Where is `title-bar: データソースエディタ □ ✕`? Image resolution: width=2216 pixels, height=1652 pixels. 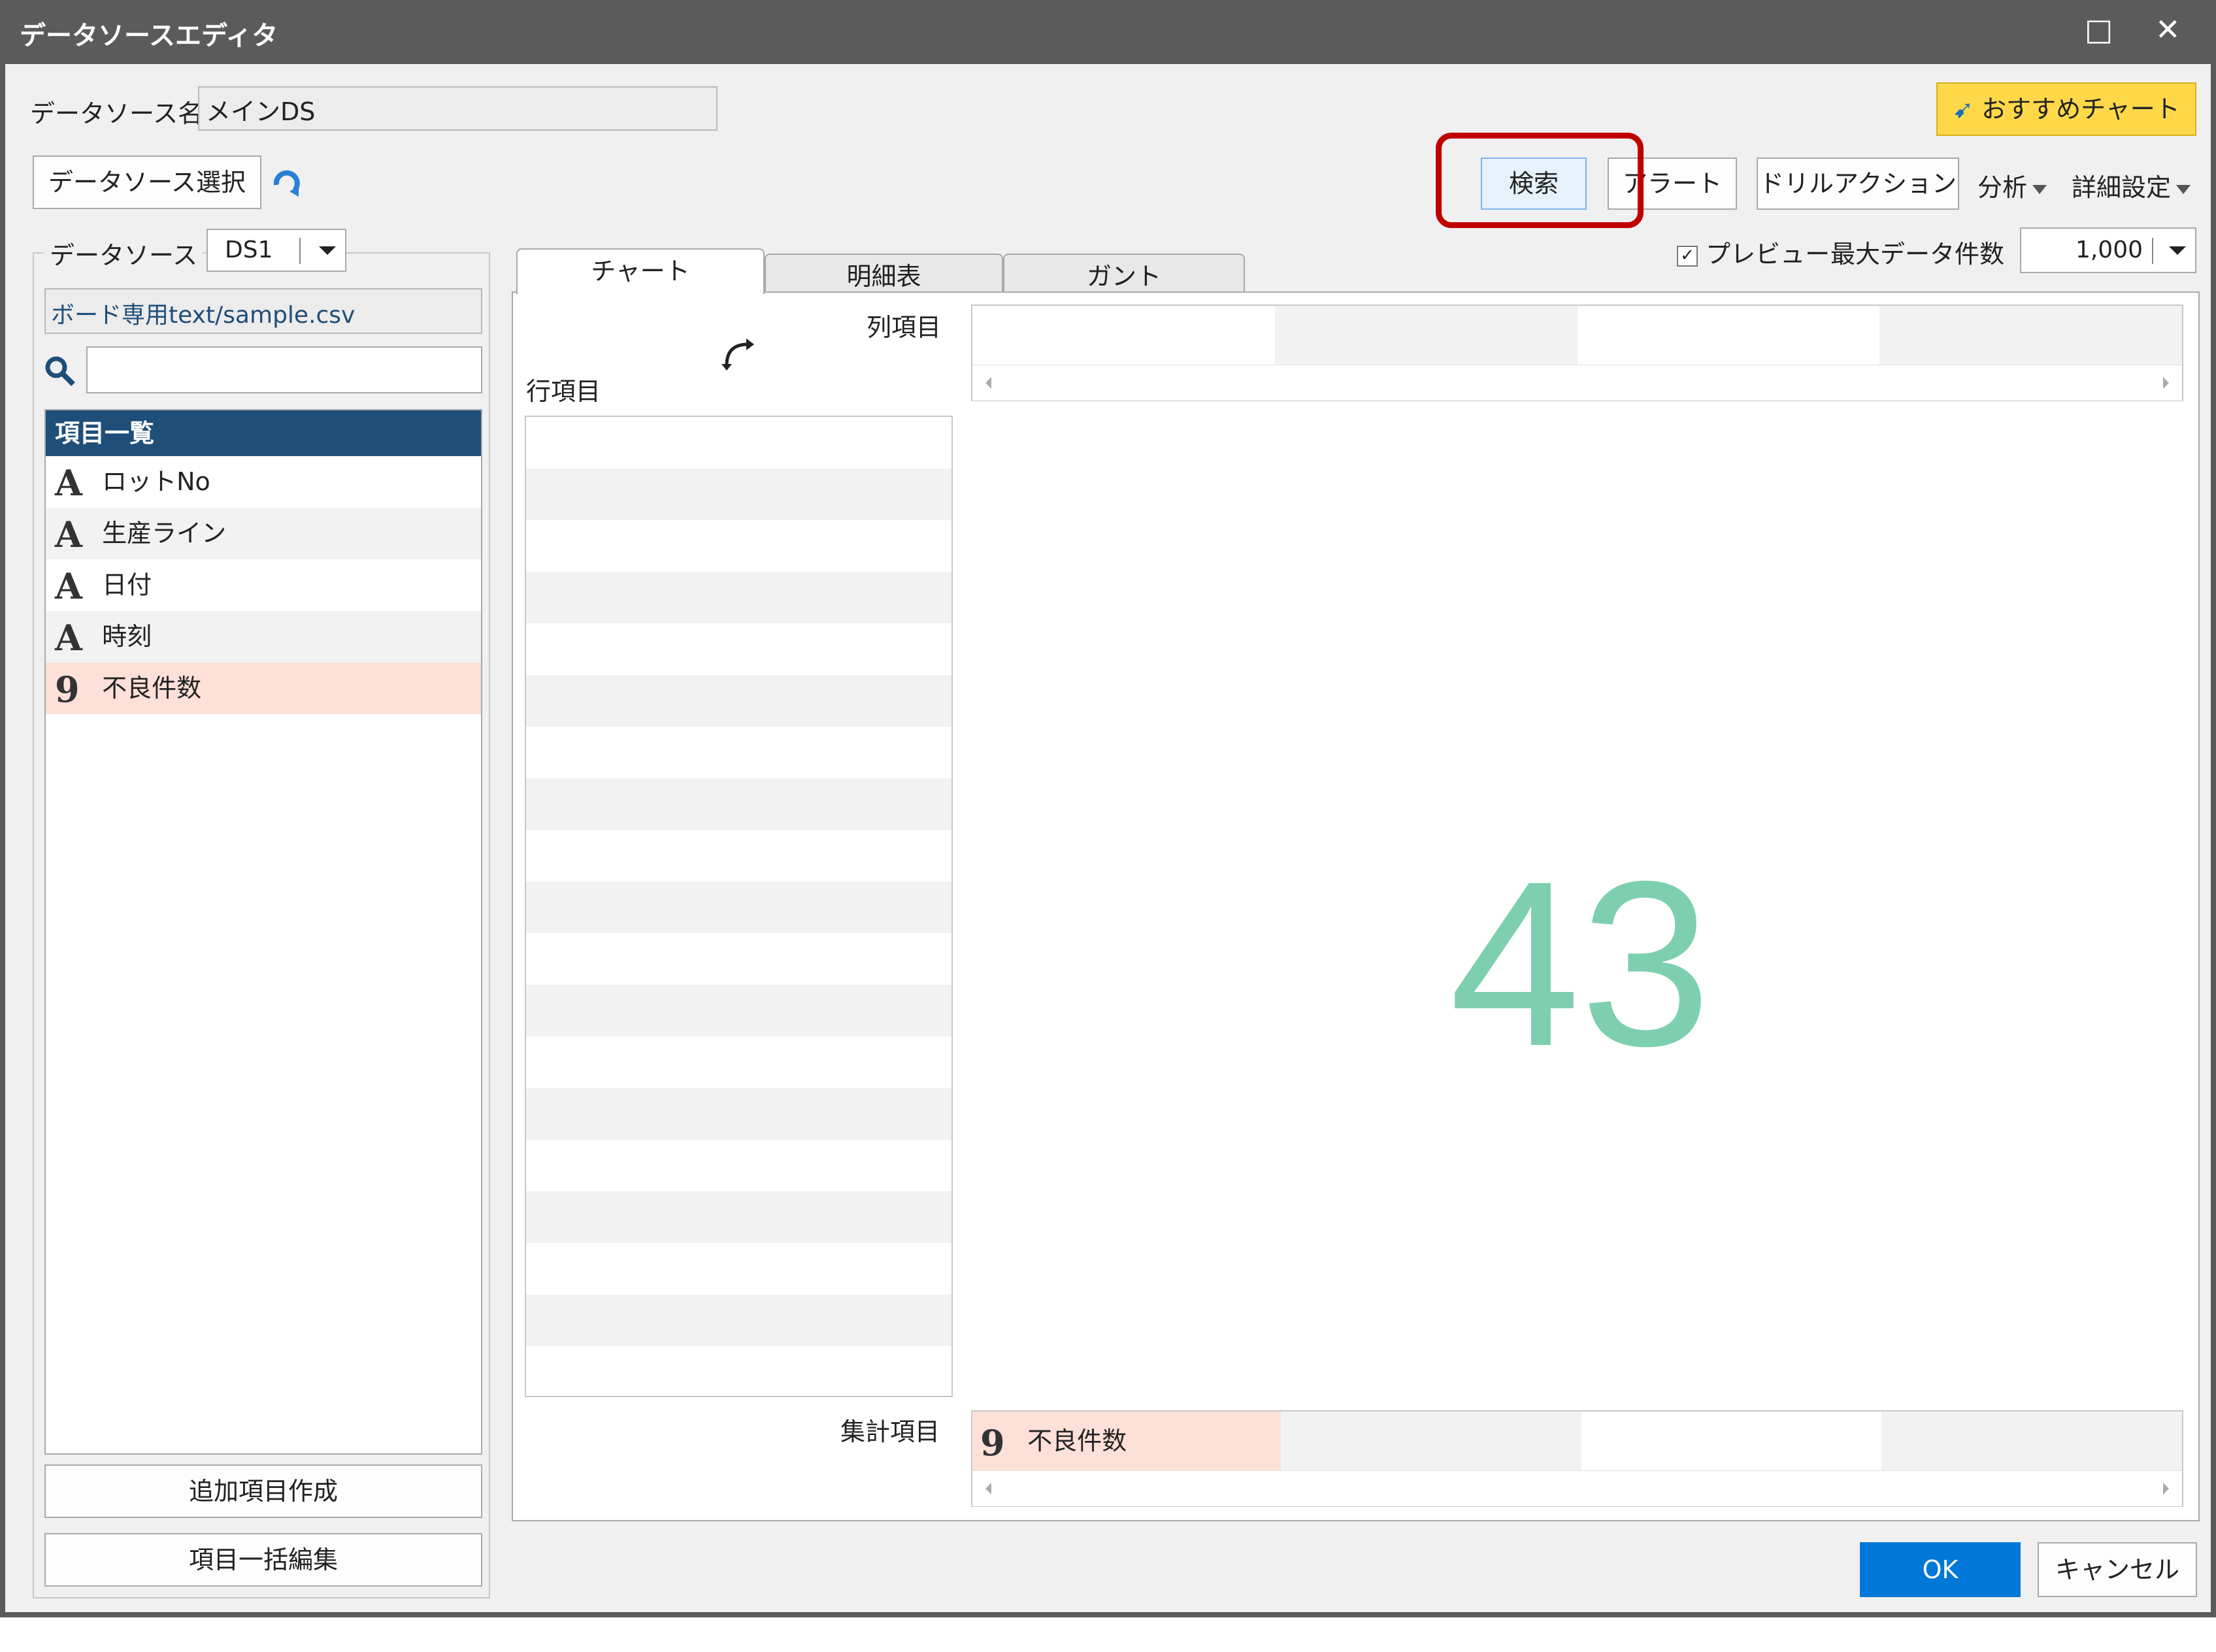 title-bar: データソースエディタ □ ✕ is located at coordinates (1108, 35).